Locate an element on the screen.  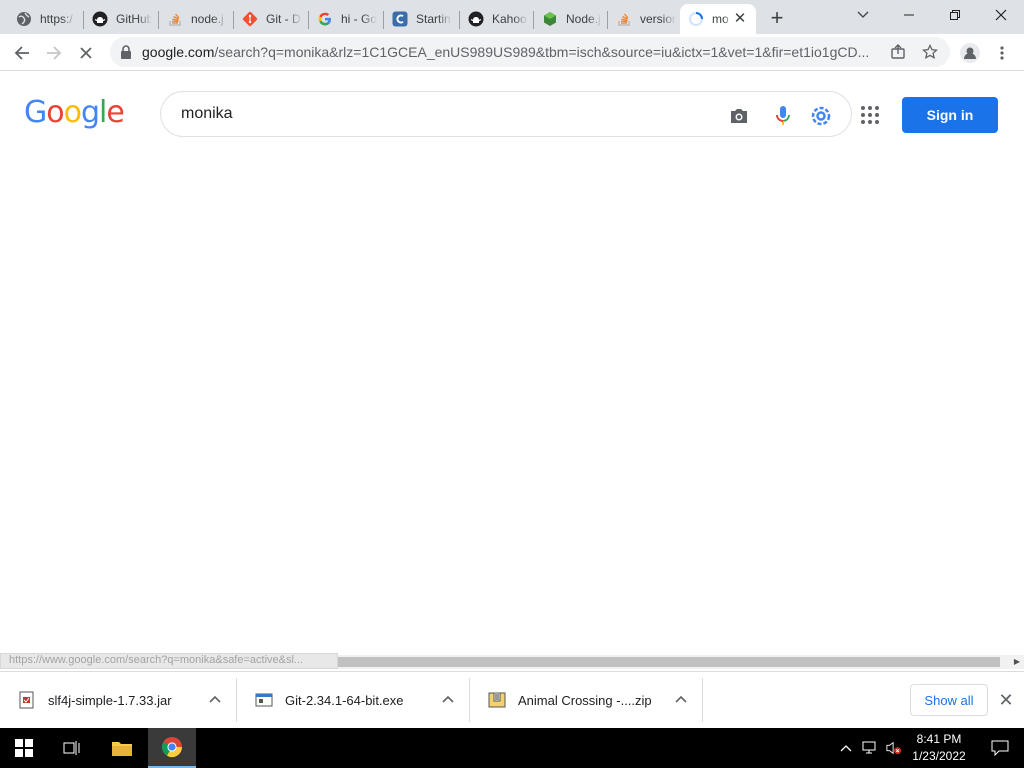
tab-title: Node.j is located at coordinates (583, 19).